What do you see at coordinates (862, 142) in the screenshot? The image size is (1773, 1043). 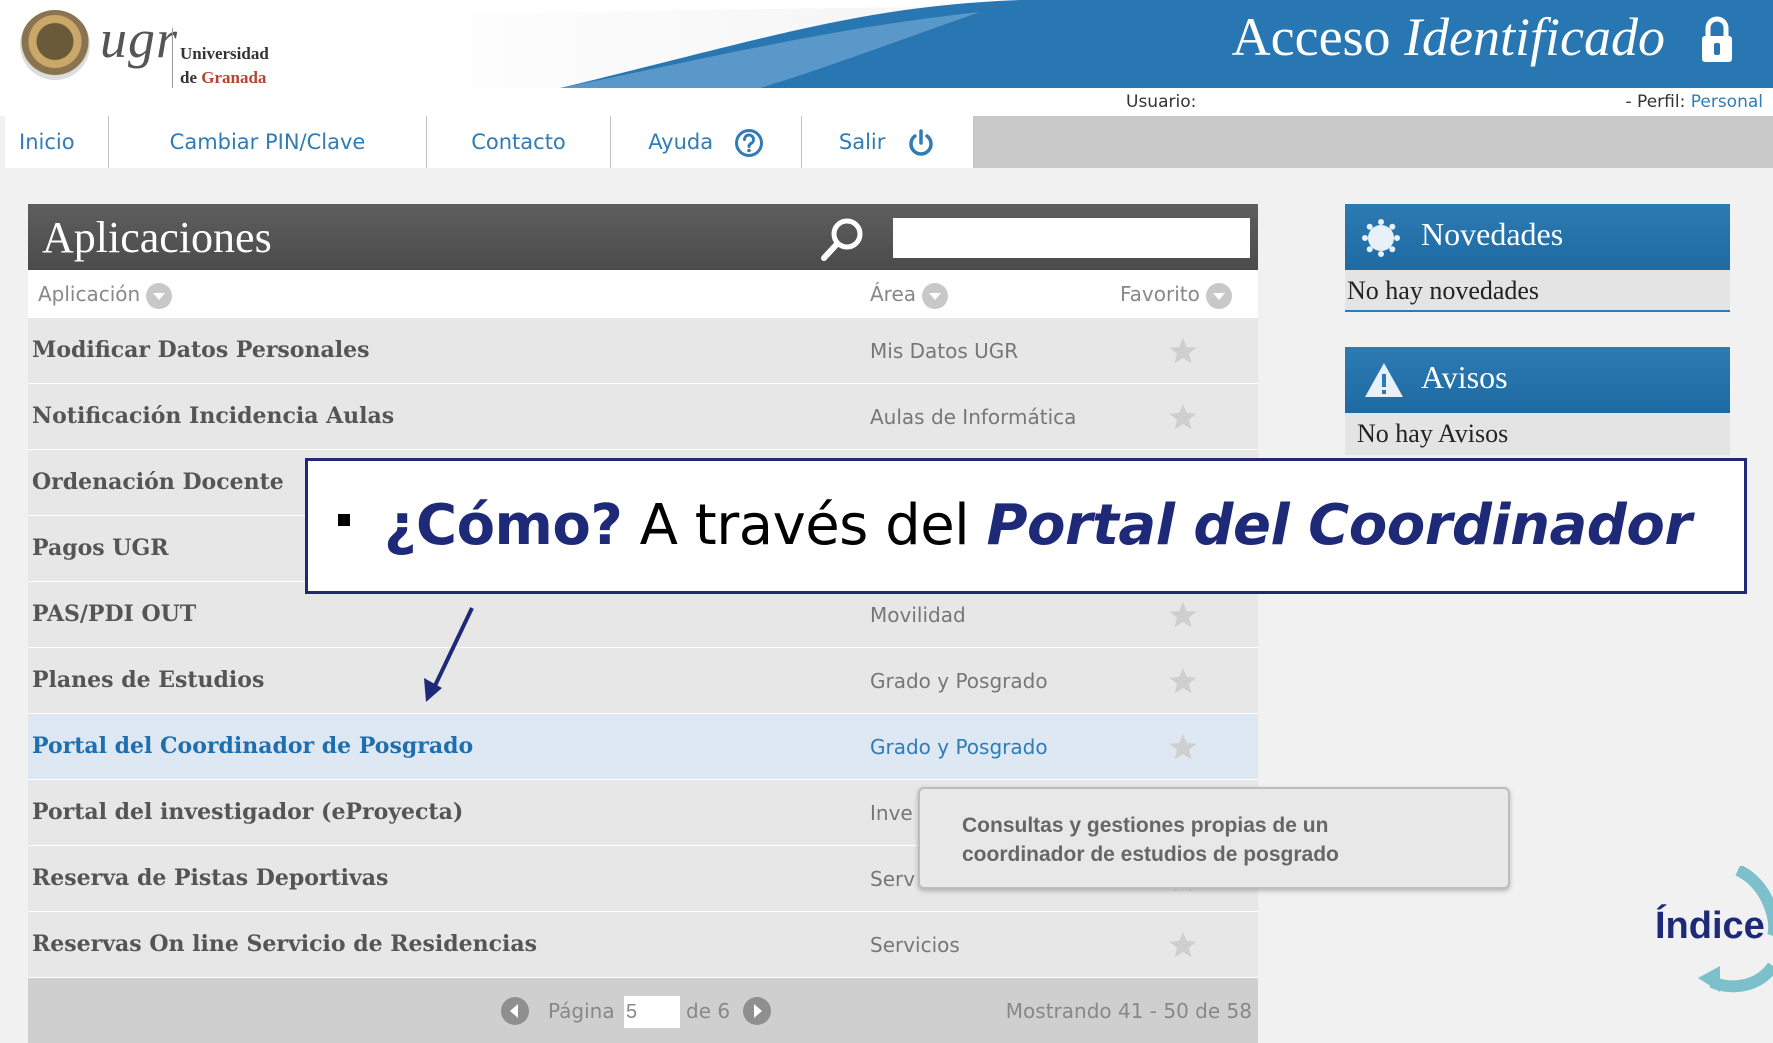 I see `nav-label: Salir` at bounding box center [862, 142].